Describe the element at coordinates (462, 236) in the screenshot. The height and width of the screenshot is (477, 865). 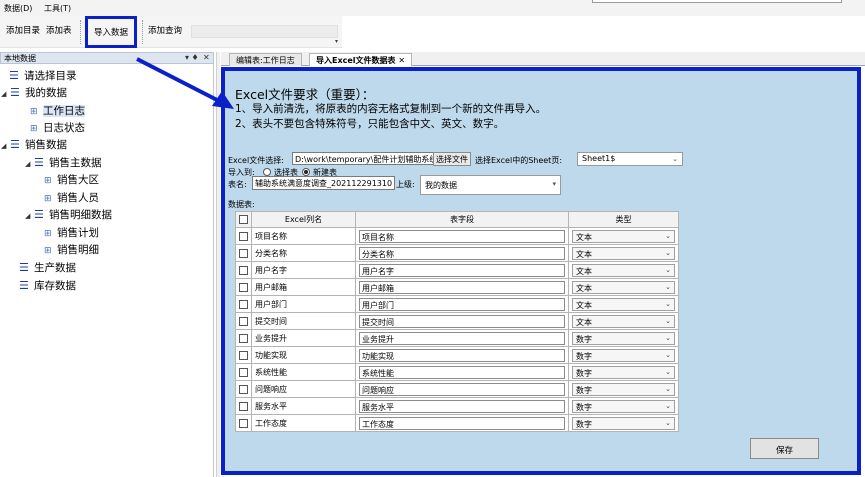
I see `table-field-input: 项目名称` at that location.